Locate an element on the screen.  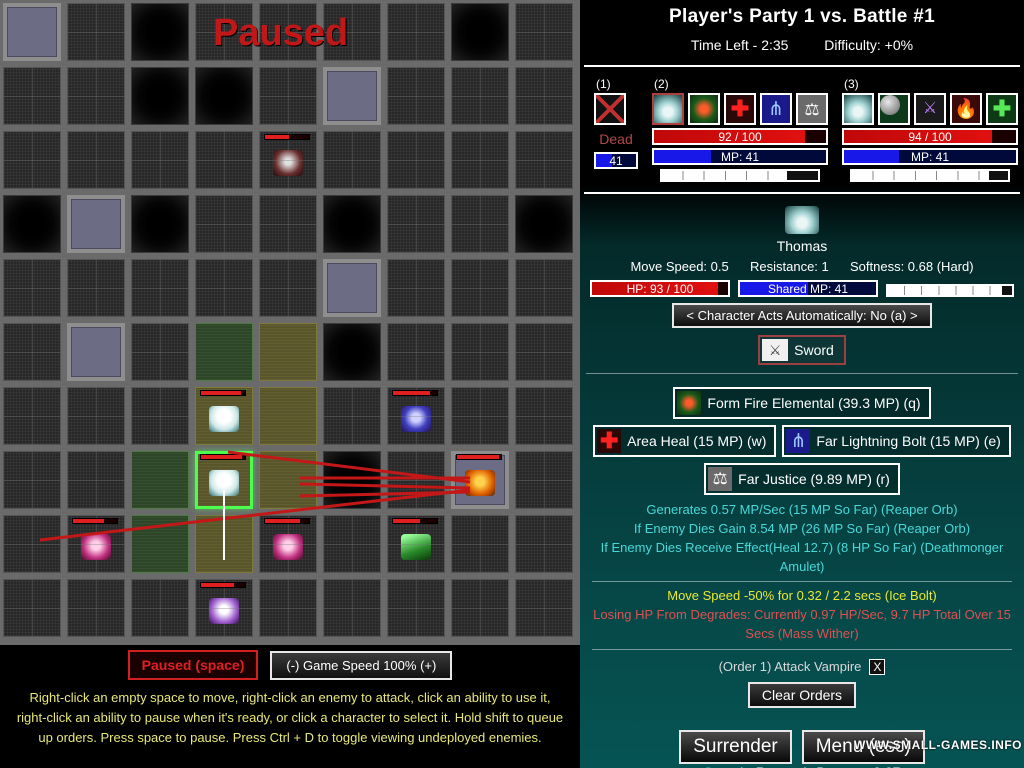
party-member-3: (3) ⚔ 🔥 ✚ 94 / 100 MP: 41 is located at coordinates (930, 129).